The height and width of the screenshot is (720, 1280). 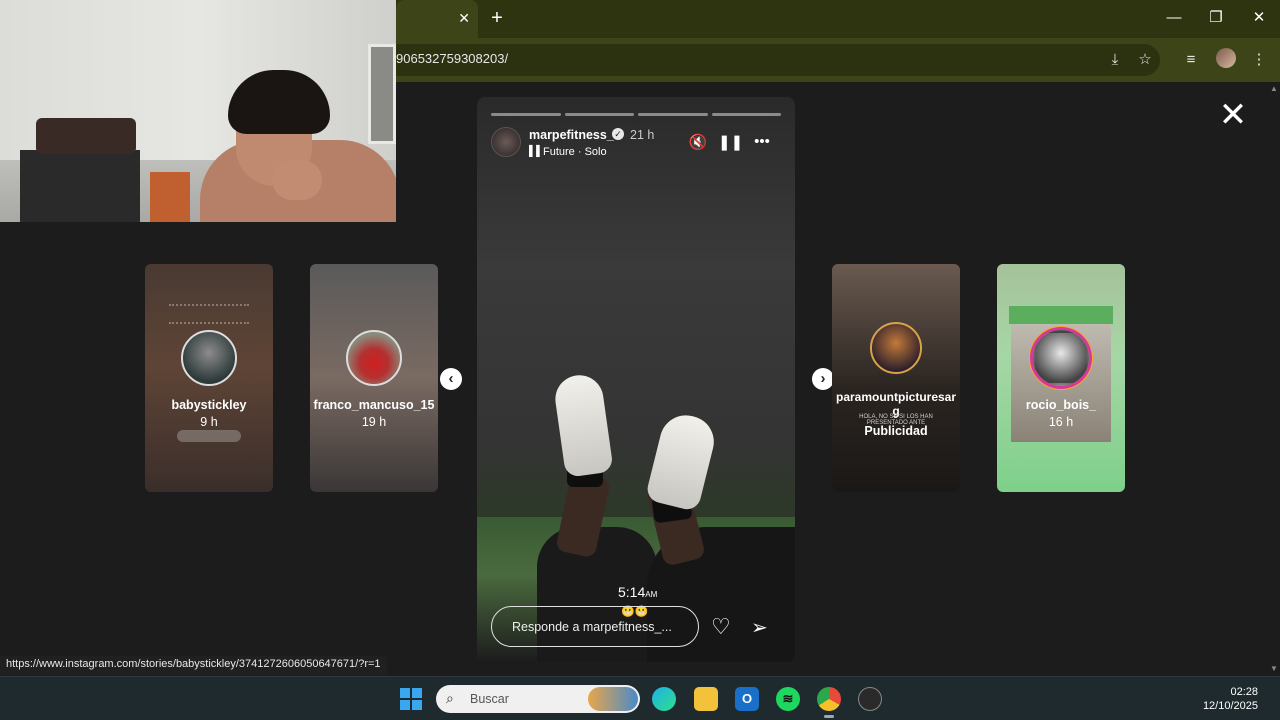 I want to click on close-stories-button: ✕, so click(x=1233, y=115).